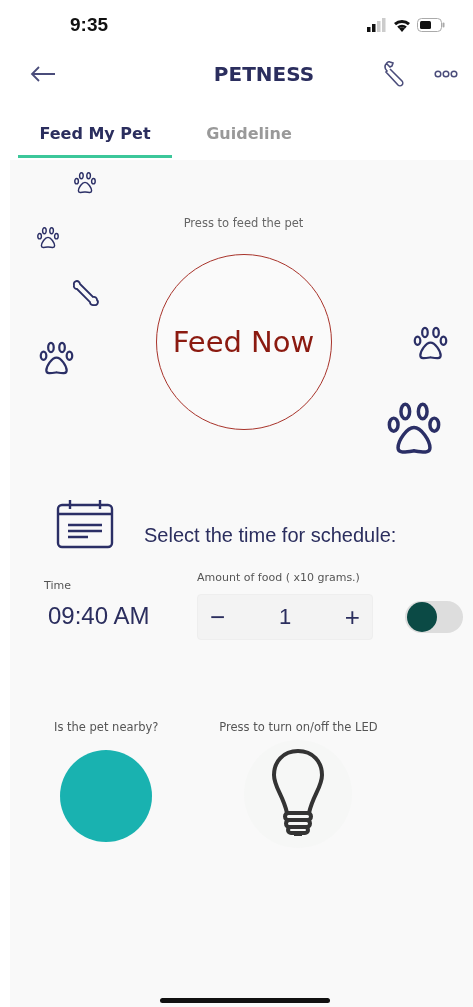 Image resolution: width=473 pixels, height=1007 pixels. What do you see at coordinates (434, 617) in the screenshot?
I see `schedule-toggle` at bounding box center [434, 617].